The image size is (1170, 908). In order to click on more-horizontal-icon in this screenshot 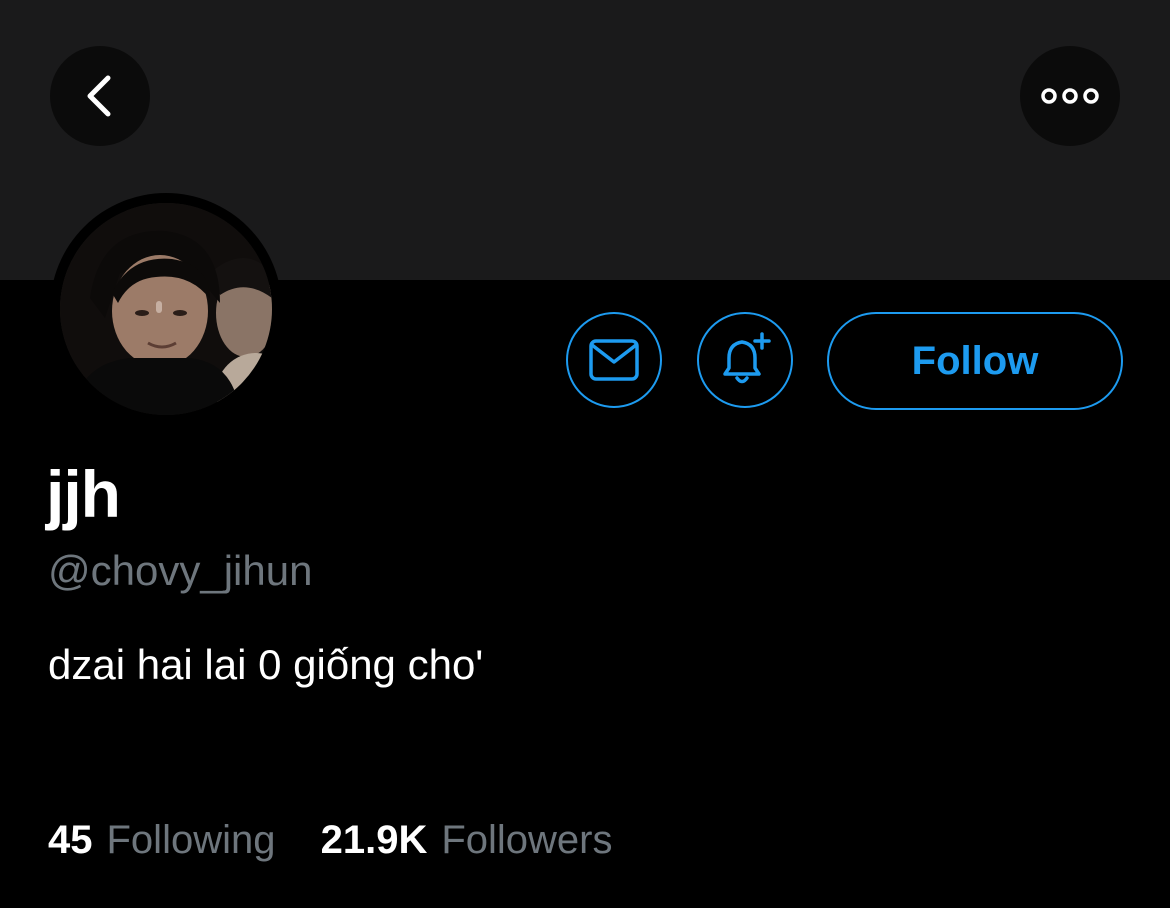, I will do `click(1070, 96)`.